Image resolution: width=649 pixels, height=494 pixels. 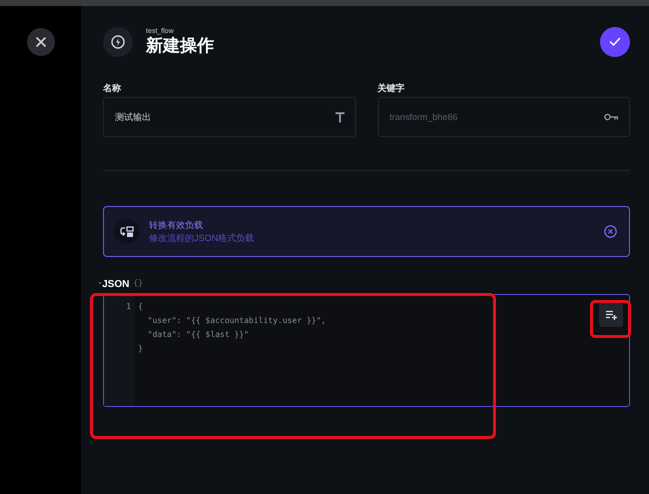 I want to click on close-button, so click(x=40, y=42).